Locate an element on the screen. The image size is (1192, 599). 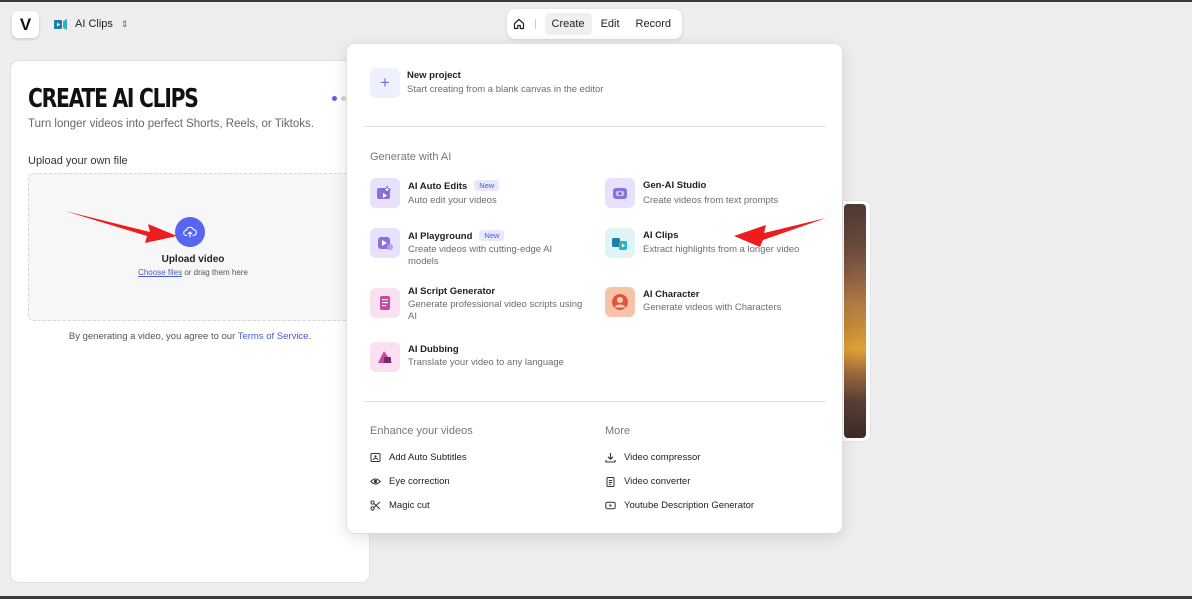
tab-edit: Edit is located at coordinates (610, 24).